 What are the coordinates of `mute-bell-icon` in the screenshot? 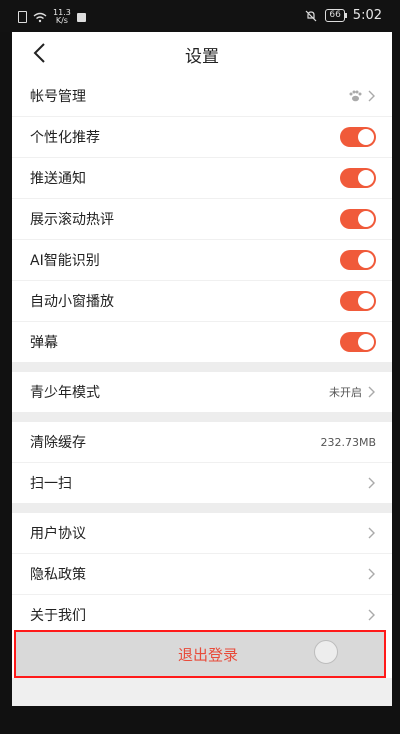 It's located at (311, 15).